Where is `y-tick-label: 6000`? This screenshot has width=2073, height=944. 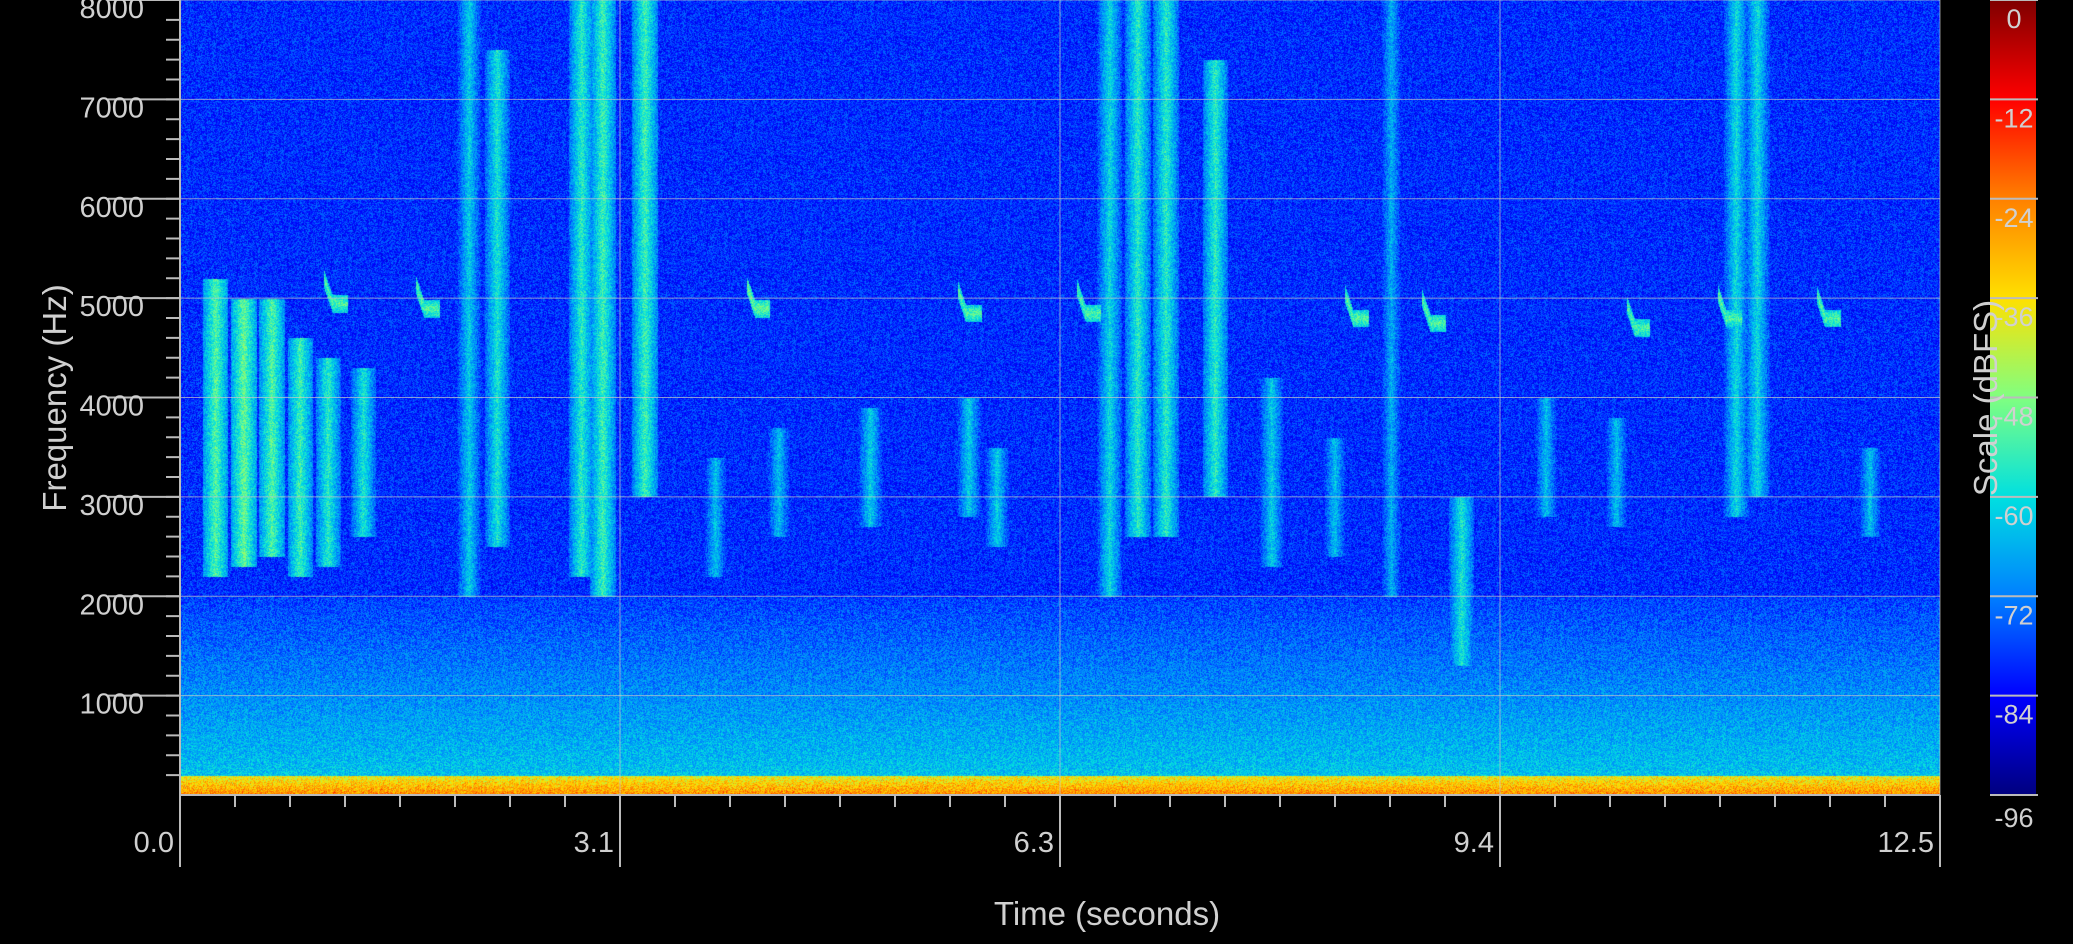
y-tick-label: 6000 is located at coordinates (111, 208).